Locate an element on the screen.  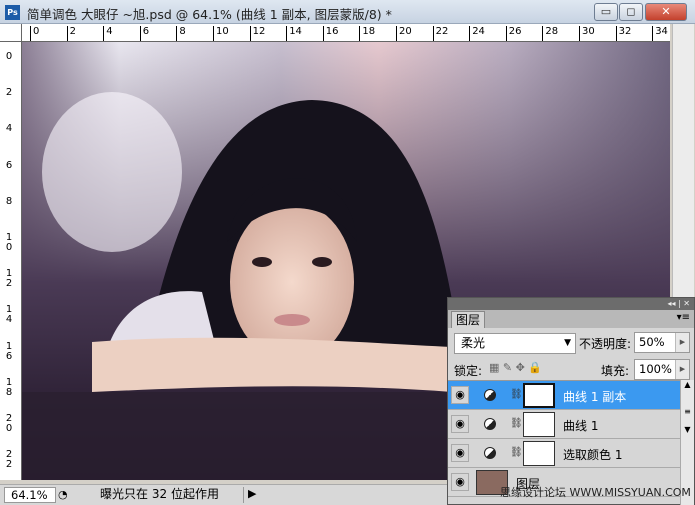
layer-row: ◉ ⛓ 曲线 1 is located at coordinates (564, 424).